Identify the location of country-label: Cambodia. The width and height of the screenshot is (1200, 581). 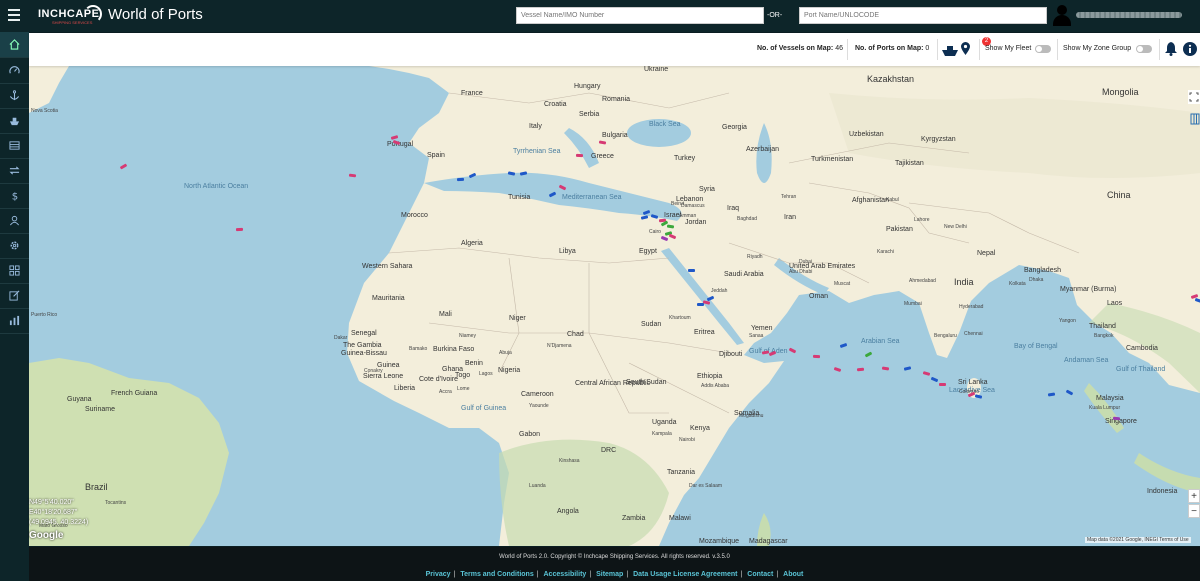
(1142, 348).